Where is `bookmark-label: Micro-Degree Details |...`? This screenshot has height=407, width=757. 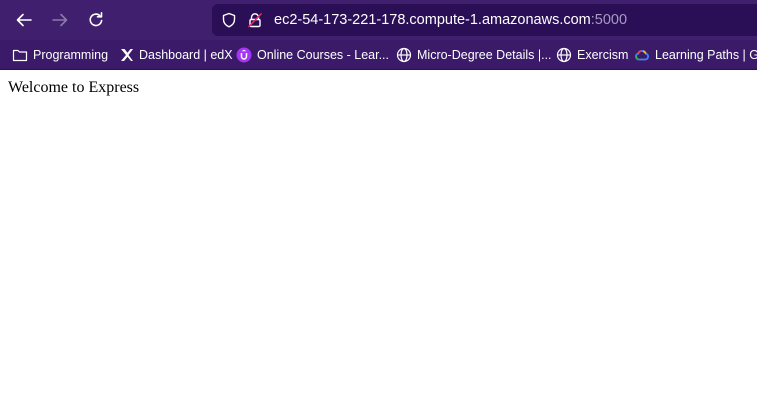
bookmark-label: Micro-Degree Details |... is located at coordinates (484, 54).